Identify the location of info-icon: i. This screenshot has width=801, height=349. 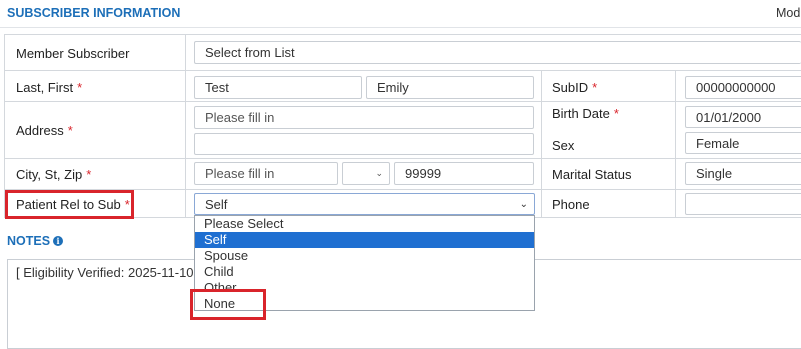
(58, 241).